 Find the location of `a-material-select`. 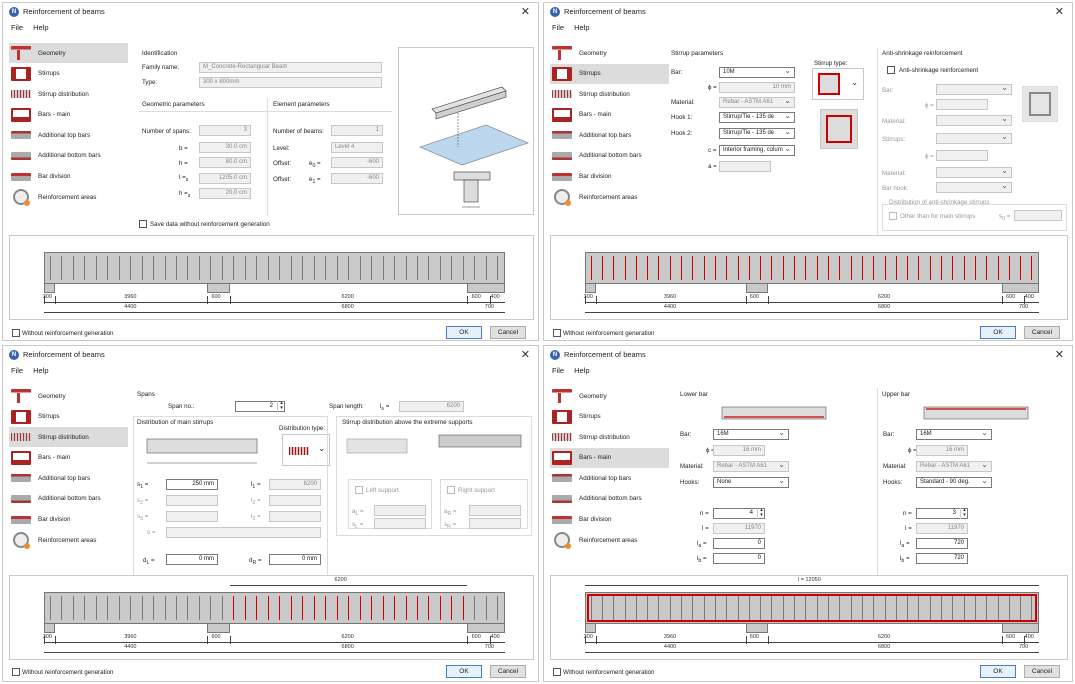

a-material-select is located at coordinates (974, 120).